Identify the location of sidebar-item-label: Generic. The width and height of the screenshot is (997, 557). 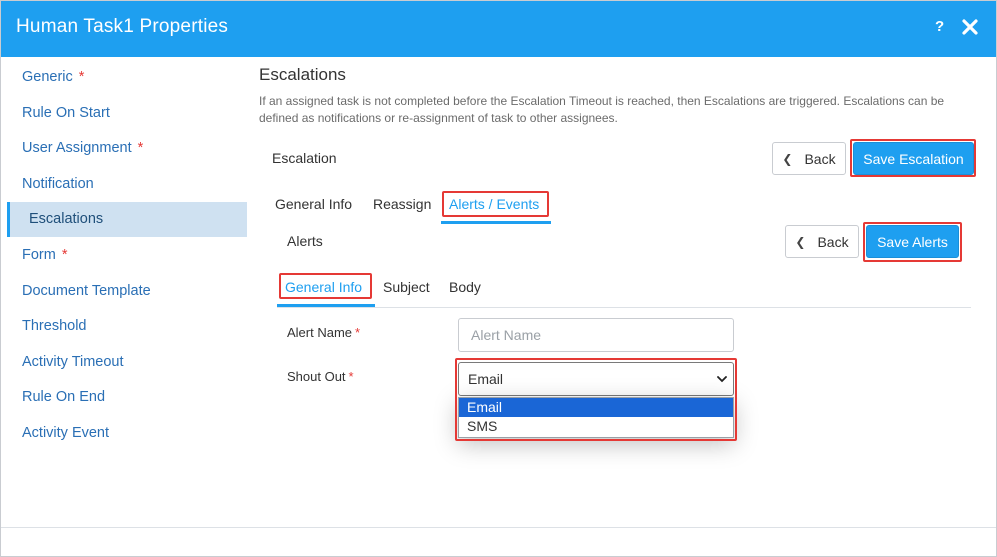
(47, 77).